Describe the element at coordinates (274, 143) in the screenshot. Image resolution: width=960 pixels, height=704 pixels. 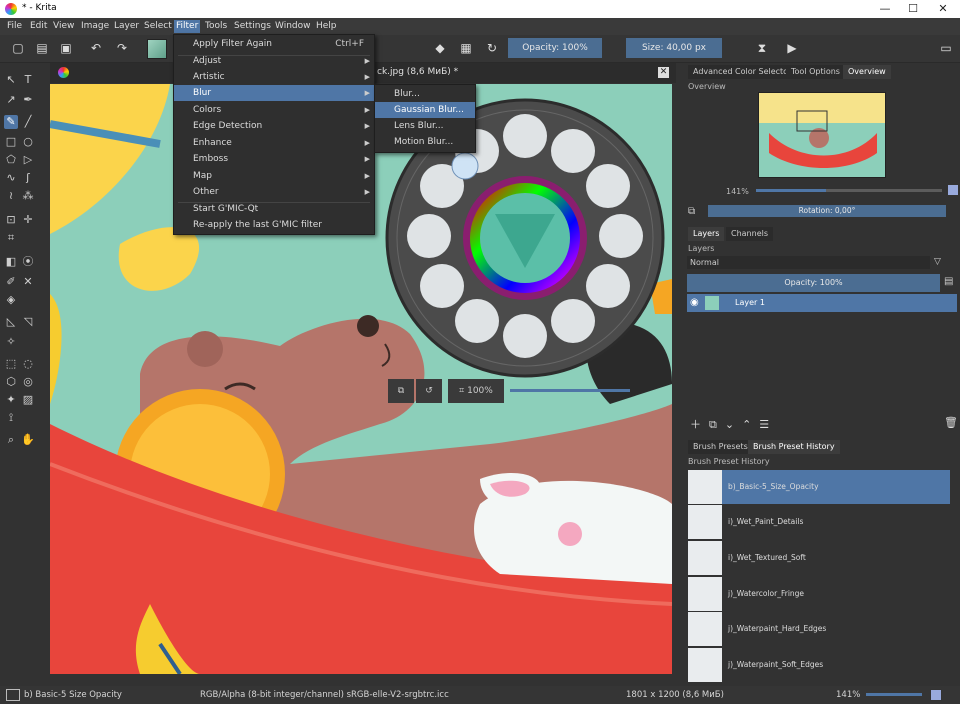
I see `menu-enhance: Enhance ▶` at that location.